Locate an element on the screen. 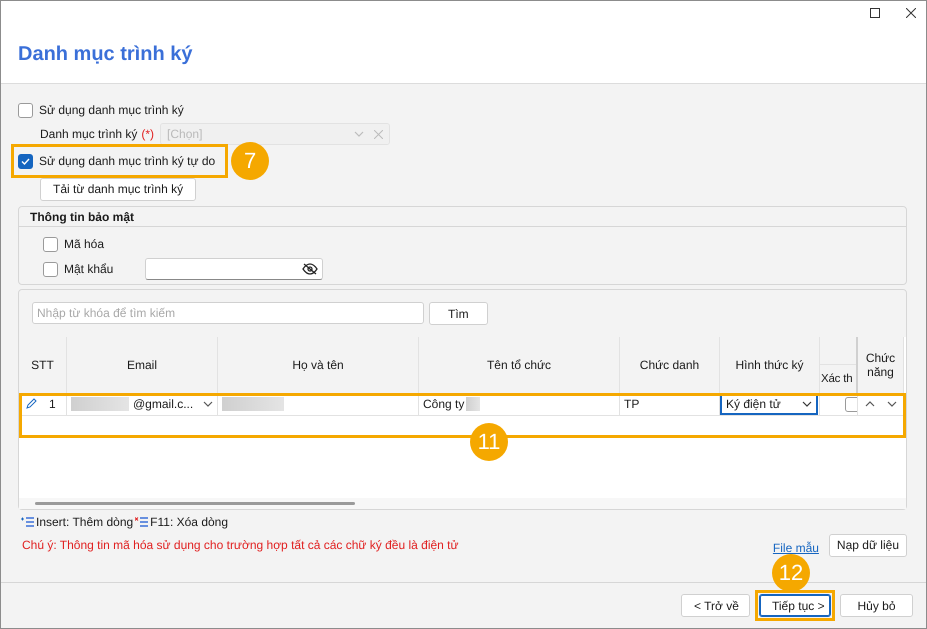 The width and height of the screenshot is (927, 629). panel-title: Thông tin bảo mật is located at coordinates (82, 217).